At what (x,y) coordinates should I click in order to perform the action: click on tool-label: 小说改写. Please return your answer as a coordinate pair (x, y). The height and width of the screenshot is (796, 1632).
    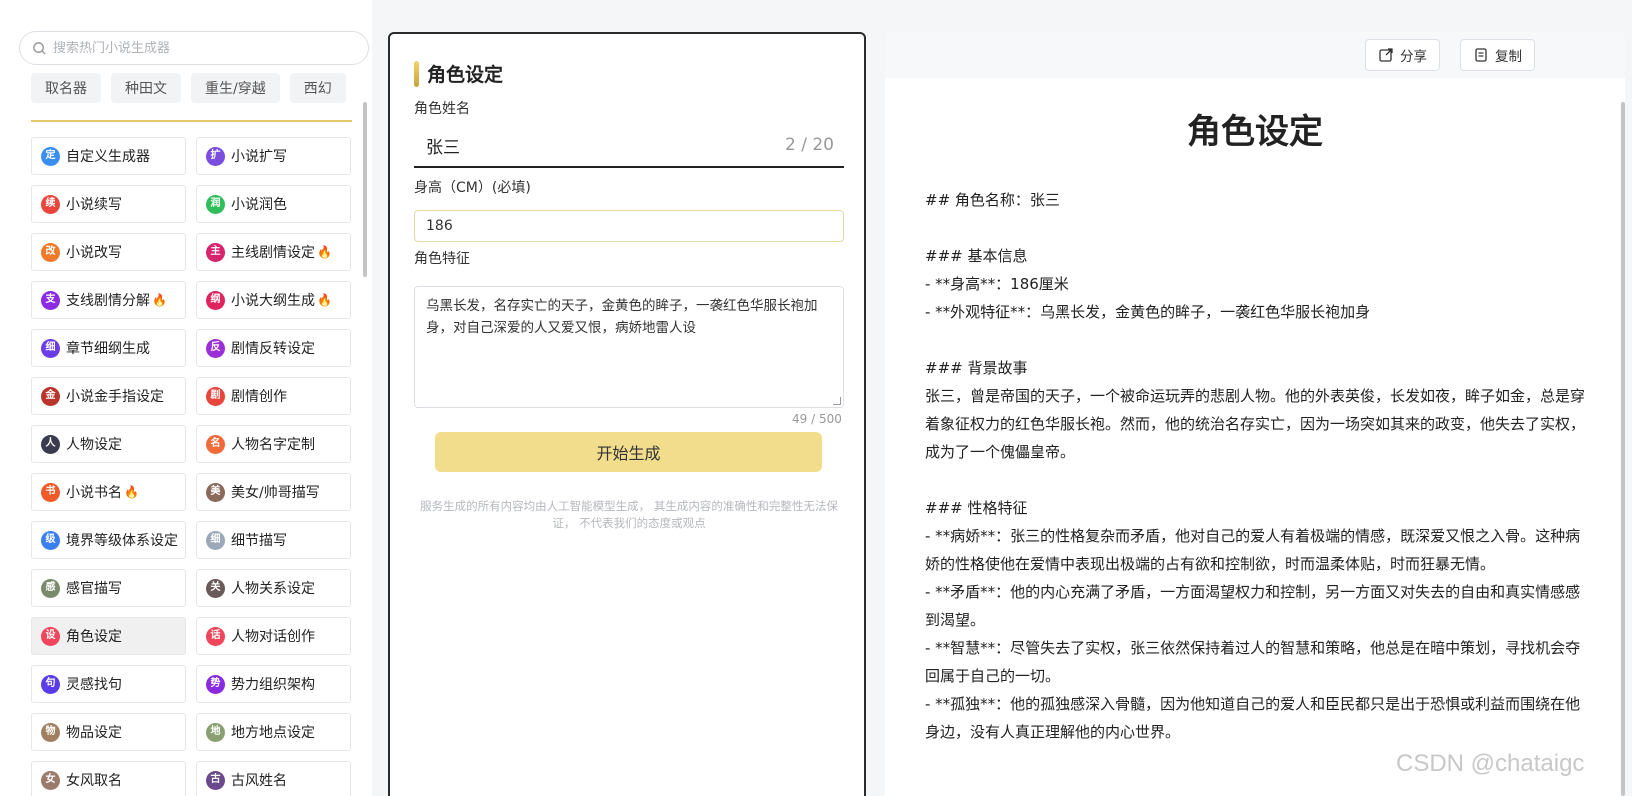
    Looking at the image, I should click on (94, 253).